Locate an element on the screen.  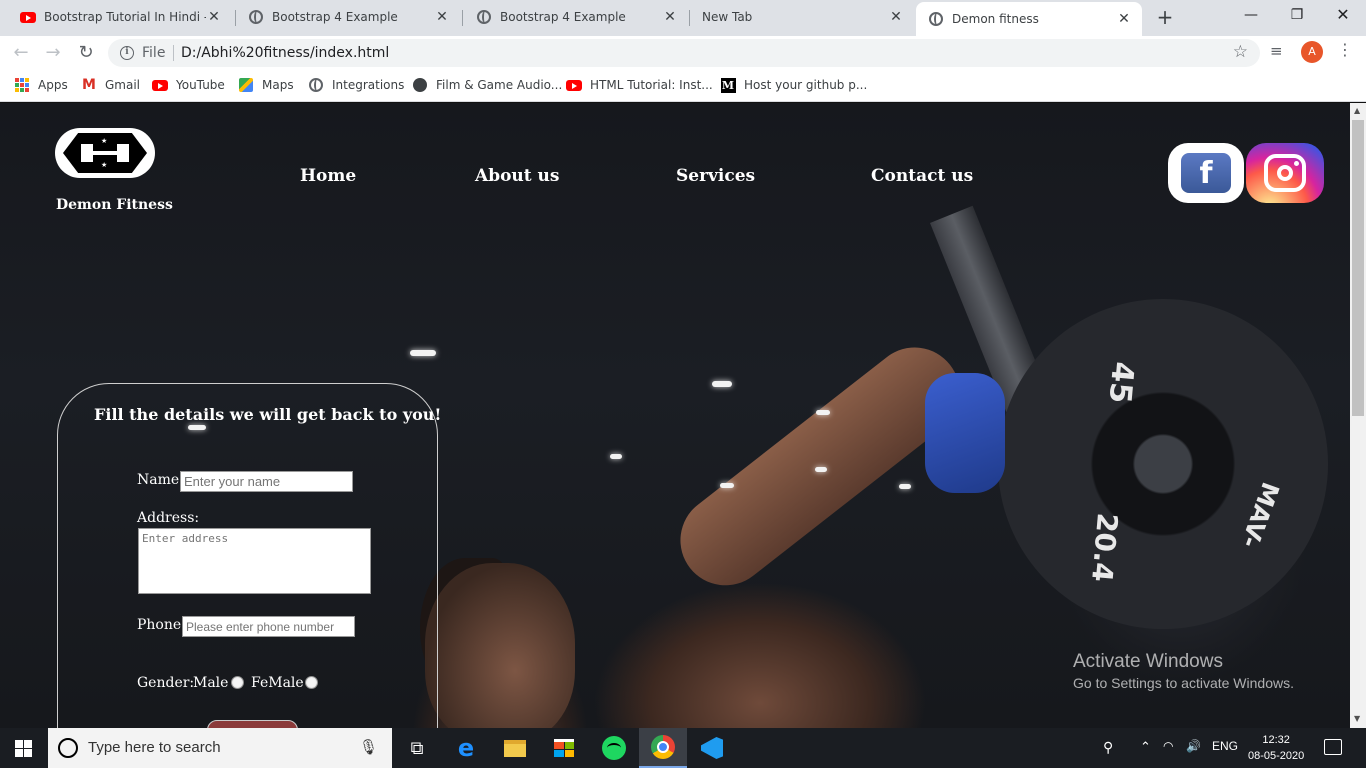
browser-tab-active: Demon fitness ✕ is located at coordinates (1029, 19).